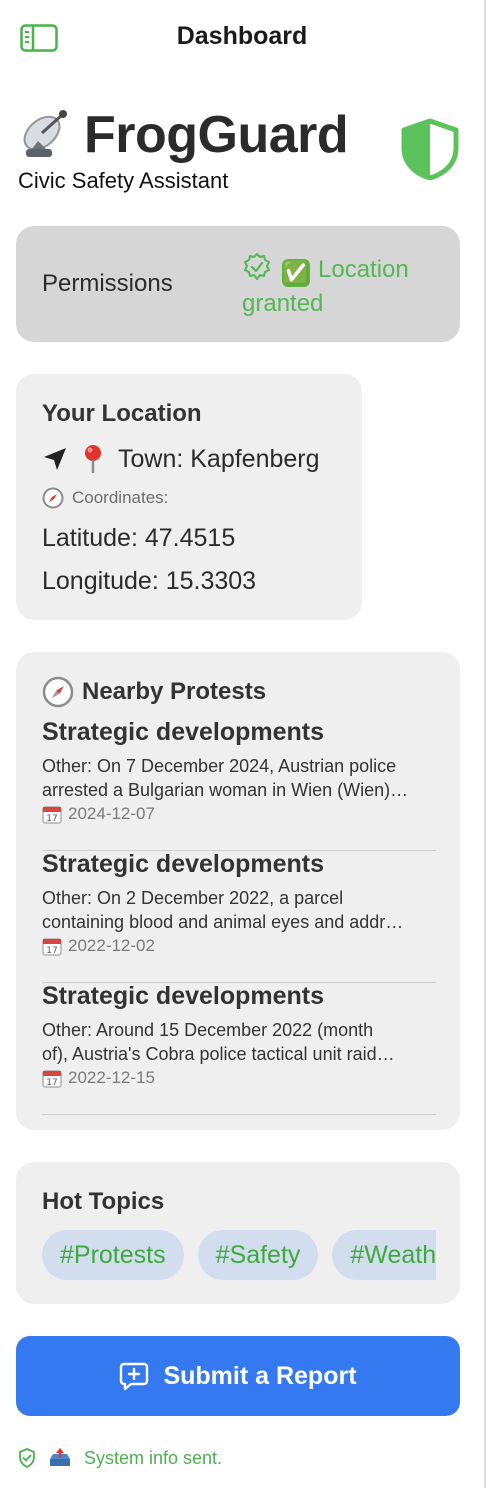  Describe the element at coordinates (219, 458) in the screenshot. I see `town-label: Town: Kapfenberg` at that location.